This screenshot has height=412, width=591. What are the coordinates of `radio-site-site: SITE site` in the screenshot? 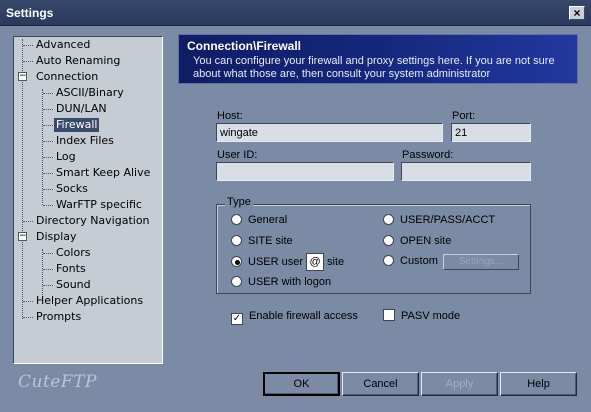 It's located at (262, 241).